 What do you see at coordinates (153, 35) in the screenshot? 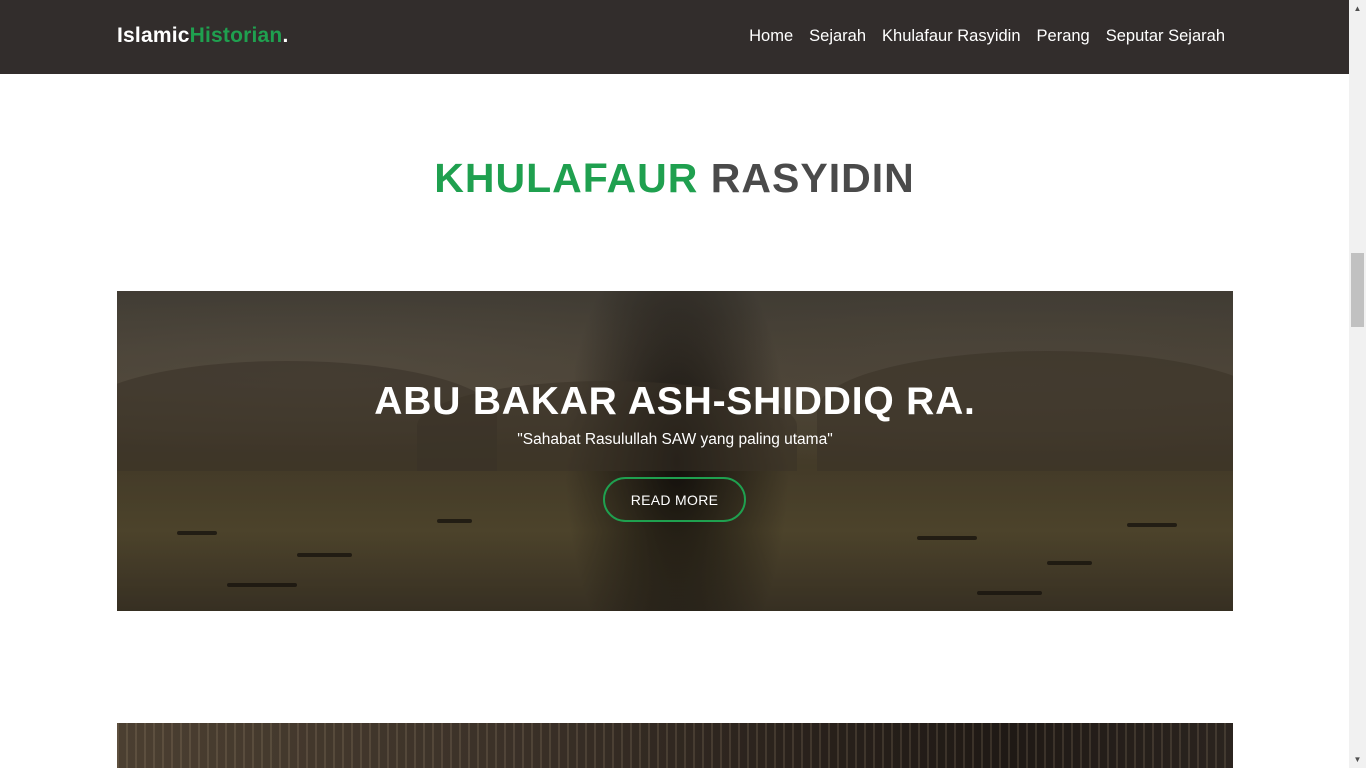
I see `brand-part-islamic: Islamic` at bounding box center [153, 35].